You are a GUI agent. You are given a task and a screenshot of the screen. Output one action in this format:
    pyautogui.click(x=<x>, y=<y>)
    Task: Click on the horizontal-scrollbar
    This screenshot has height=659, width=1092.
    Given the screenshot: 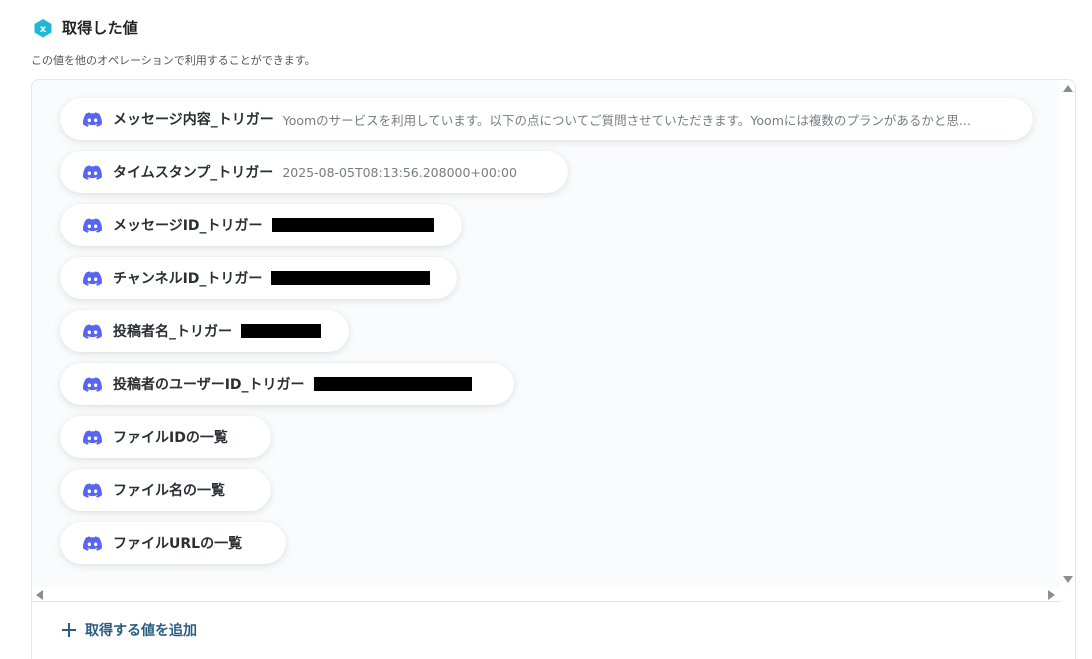 What is the action you would take?
    pyautogui.click(x=546, y=594)
    